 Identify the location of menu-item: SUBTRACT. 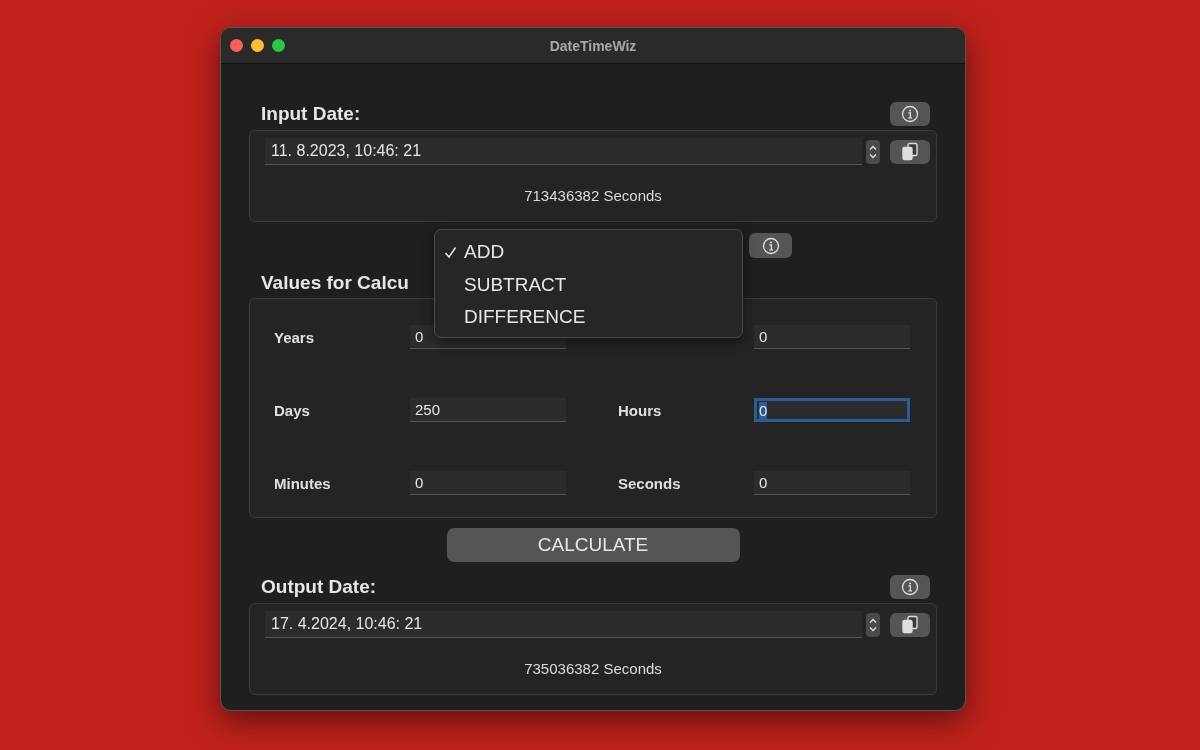
(593, 284).